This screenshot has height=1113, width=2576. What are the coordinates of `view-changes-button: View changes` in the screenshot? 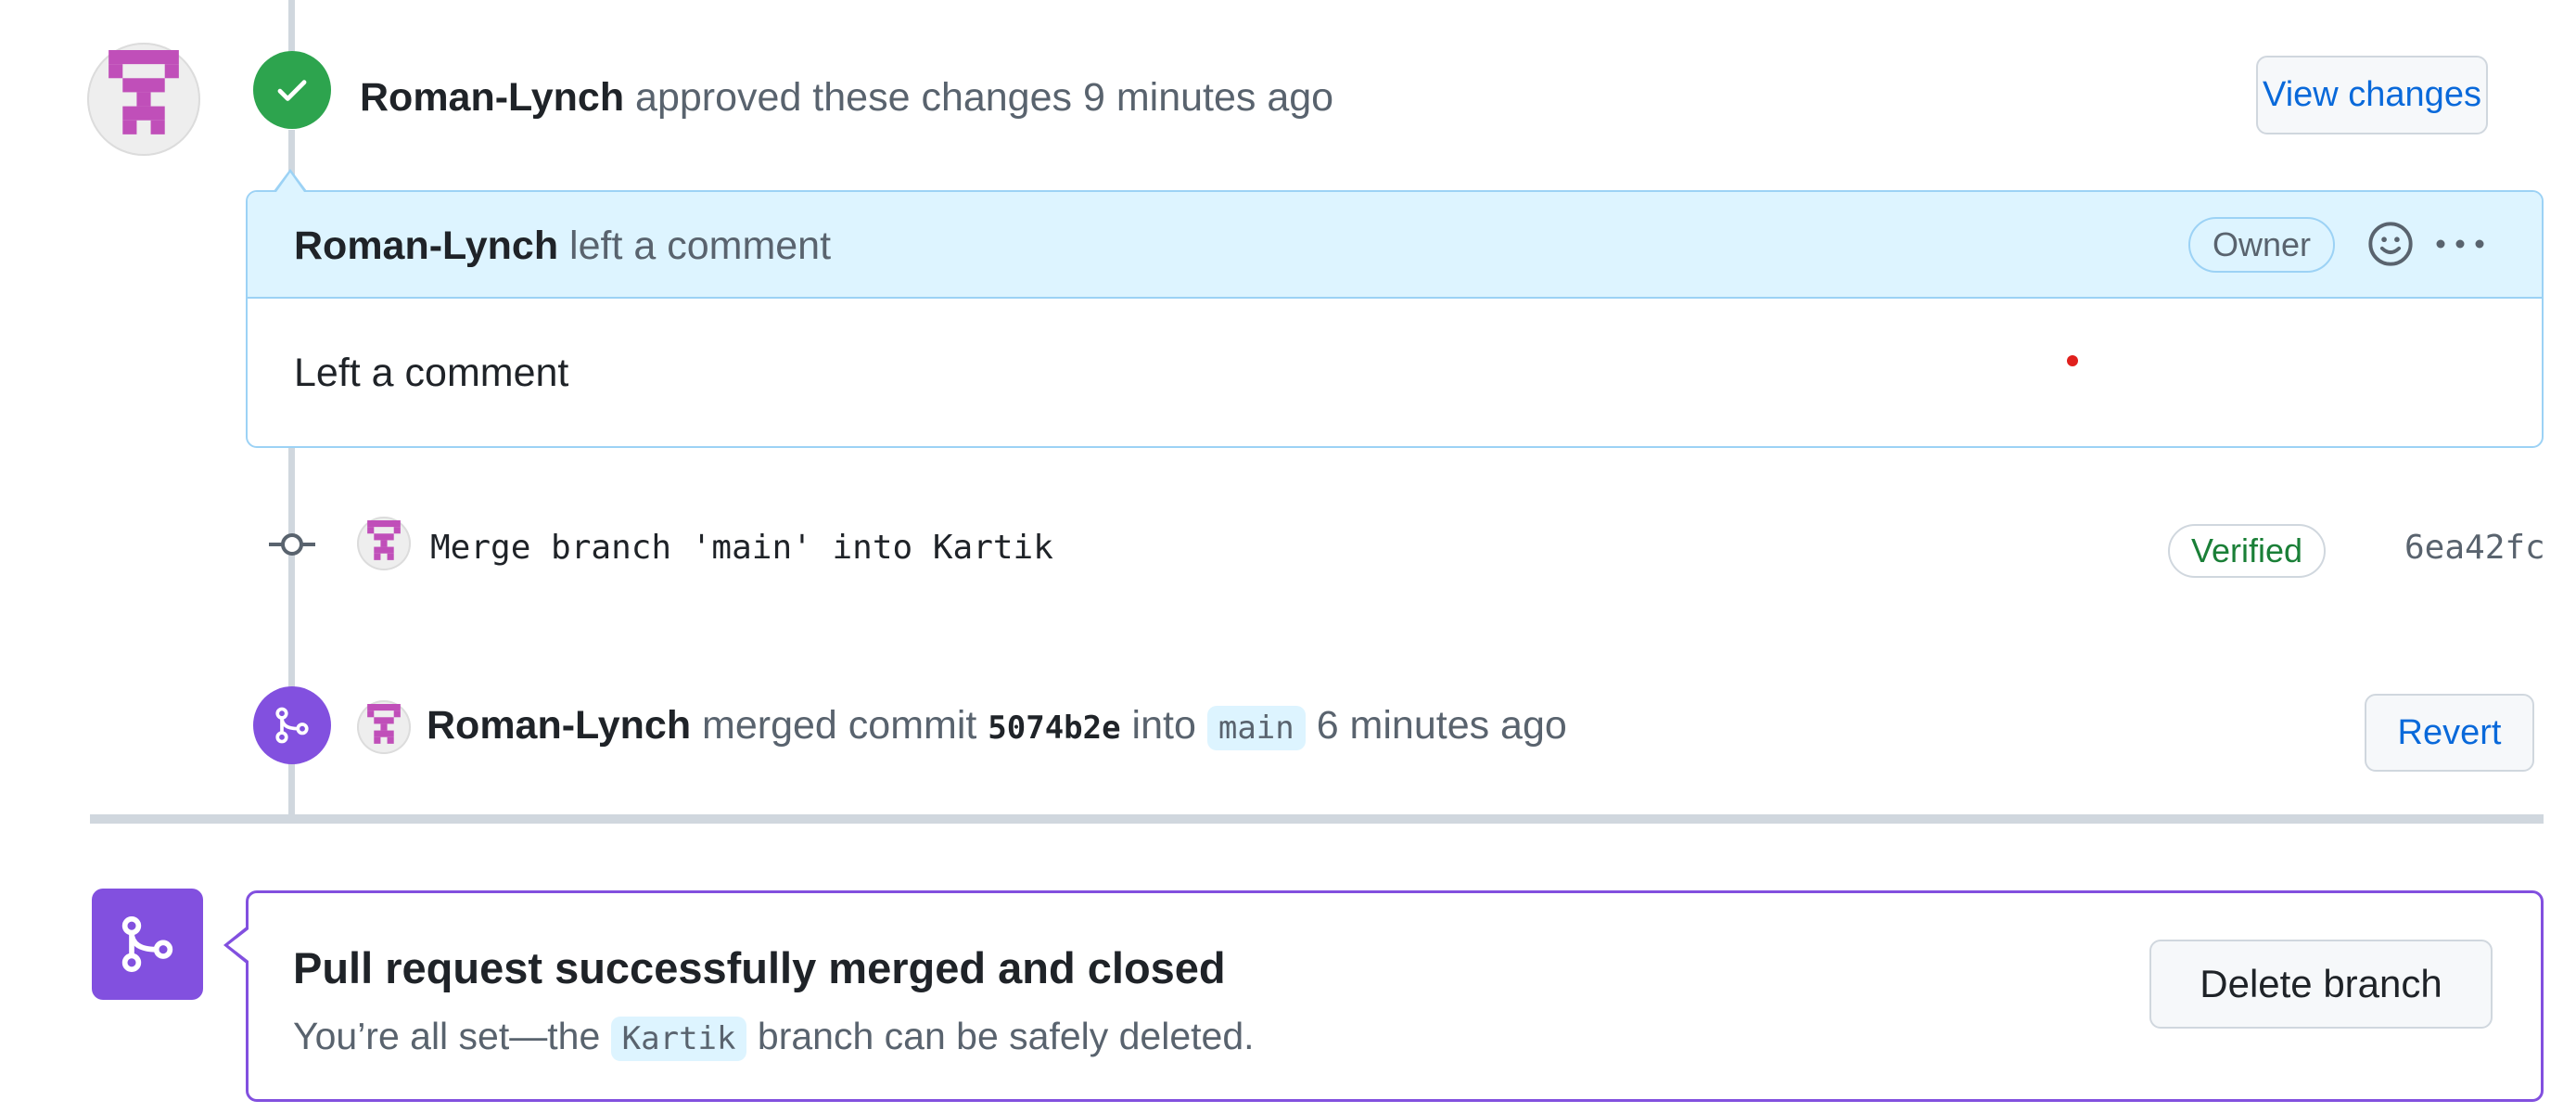 It's located at (2372, 95).